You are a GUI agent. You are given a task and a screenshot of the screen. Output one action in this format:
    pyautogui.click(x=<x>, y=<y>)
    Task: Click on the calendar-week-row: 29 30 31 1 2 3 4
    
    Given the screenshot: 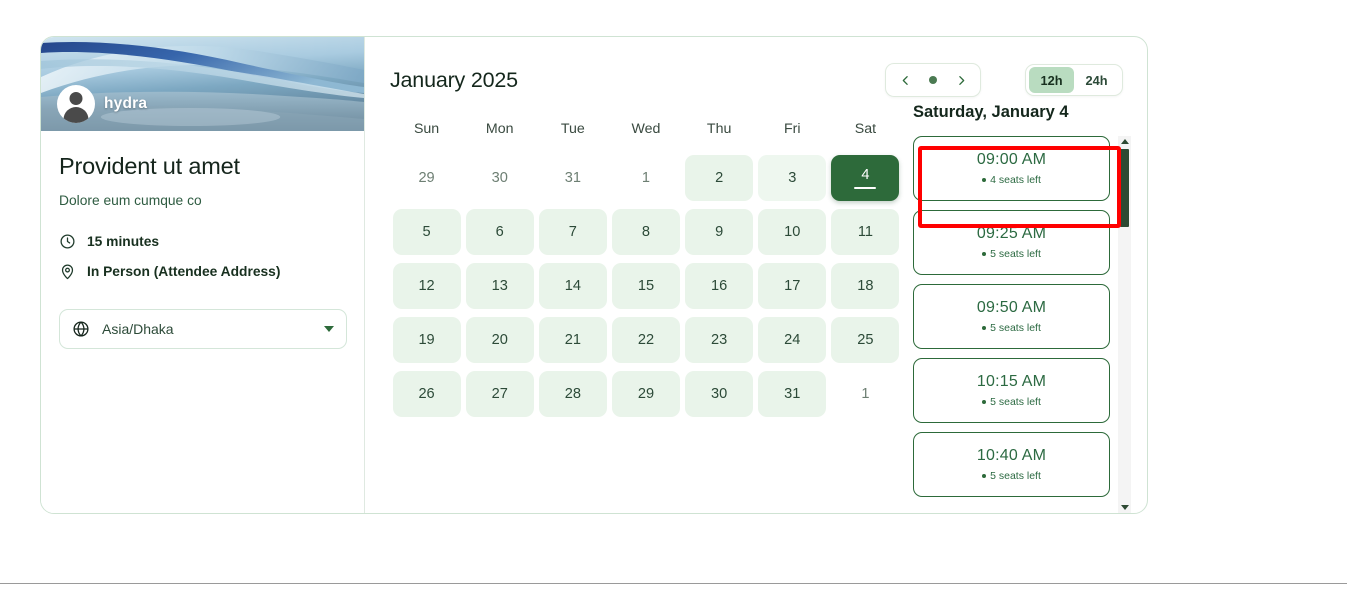 What is the action you would take?
    pyautogui.click(x=646, y=178)
    